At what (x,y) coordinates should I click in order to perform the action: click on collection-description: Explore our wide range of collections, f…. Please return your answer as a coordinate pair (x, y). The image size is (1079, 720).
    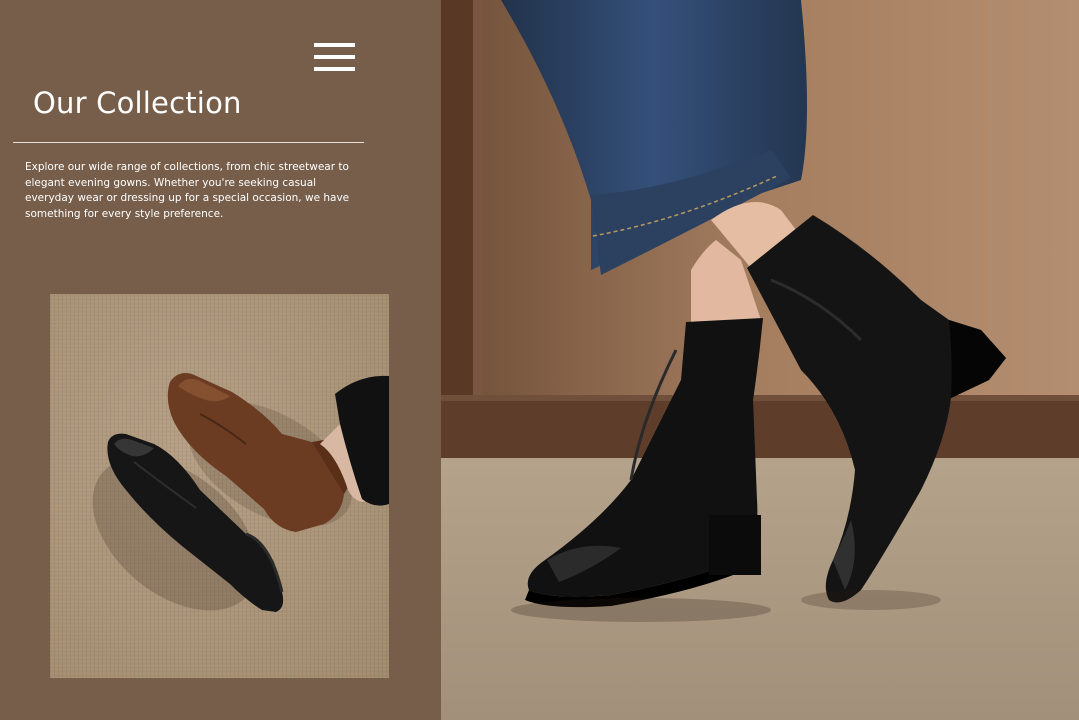
    Looking at the image, I should click on (187, 190).